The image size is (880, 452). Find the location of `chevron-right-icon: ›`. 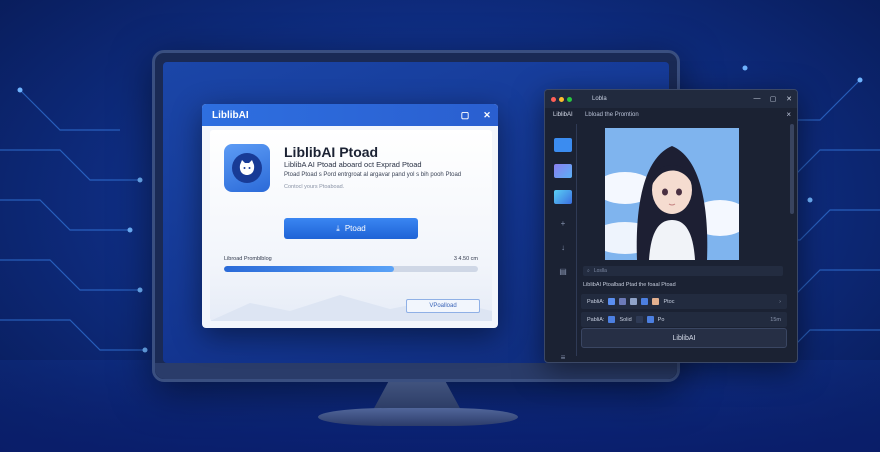

chevron-right-icon: › is located at coordinates (780, 302).